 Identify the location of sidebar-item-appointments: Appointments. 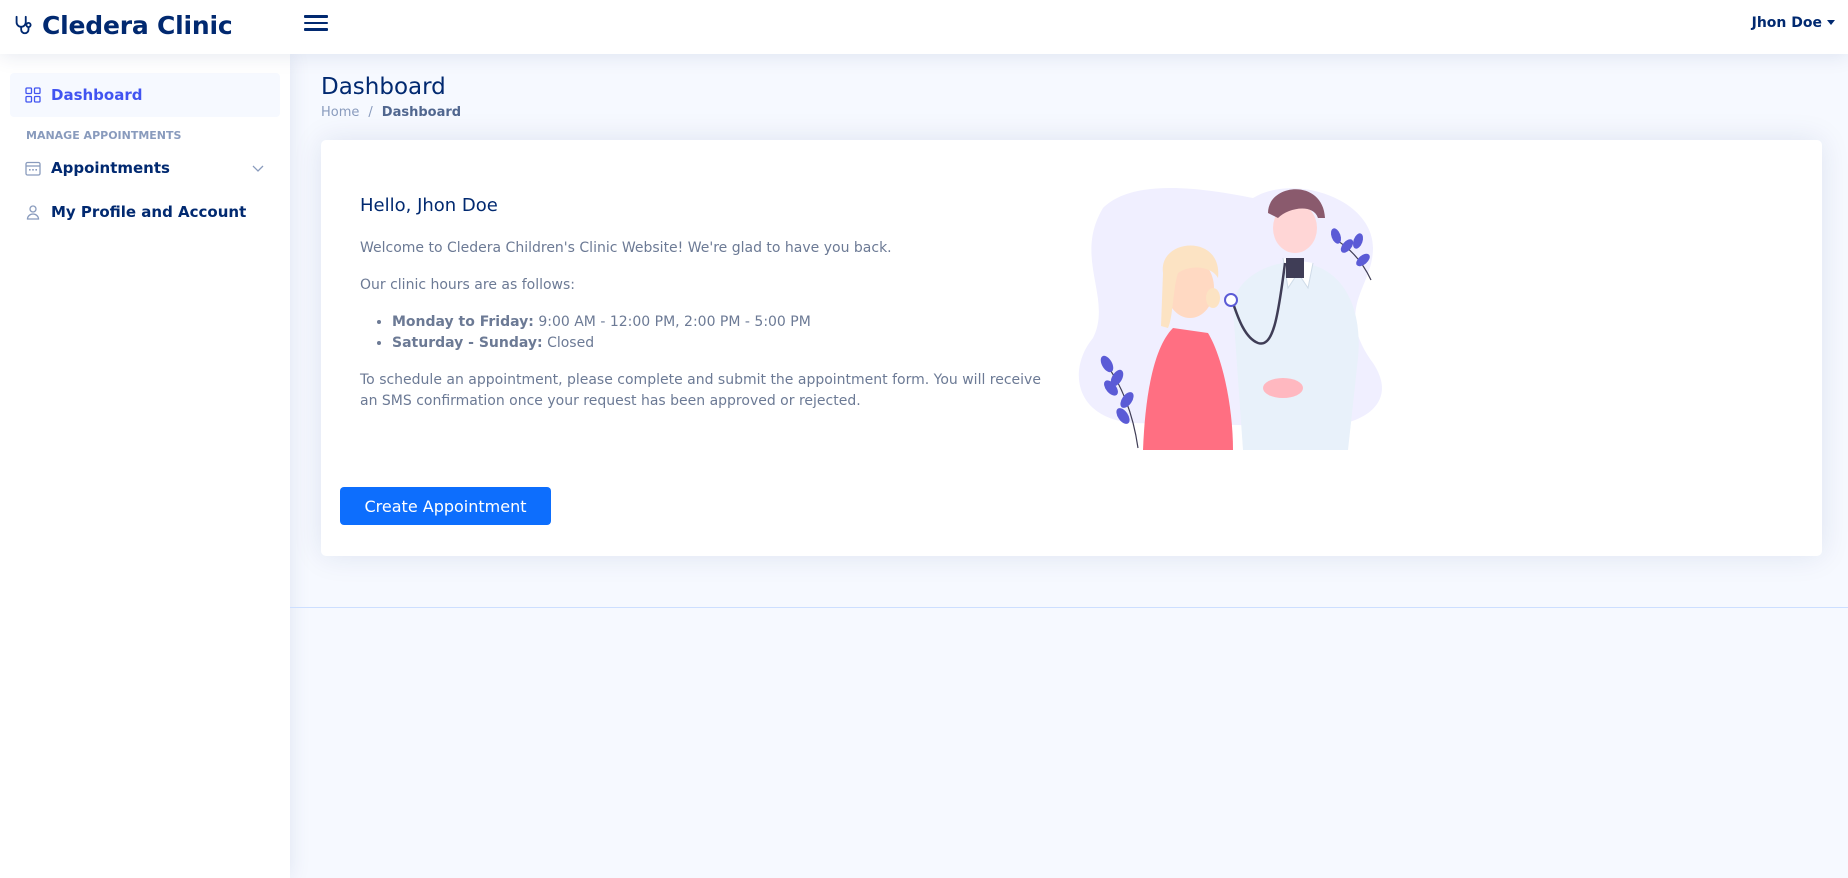
(145, 168).